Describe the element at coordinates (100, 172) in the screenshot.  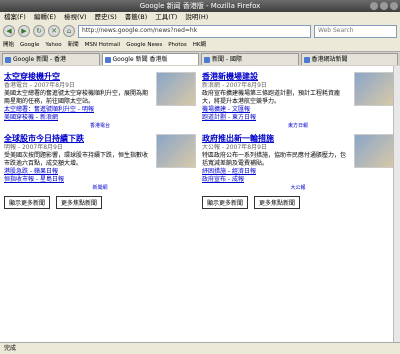
I see `related-link: 港股急跌 - 蘋果日報` at that location.